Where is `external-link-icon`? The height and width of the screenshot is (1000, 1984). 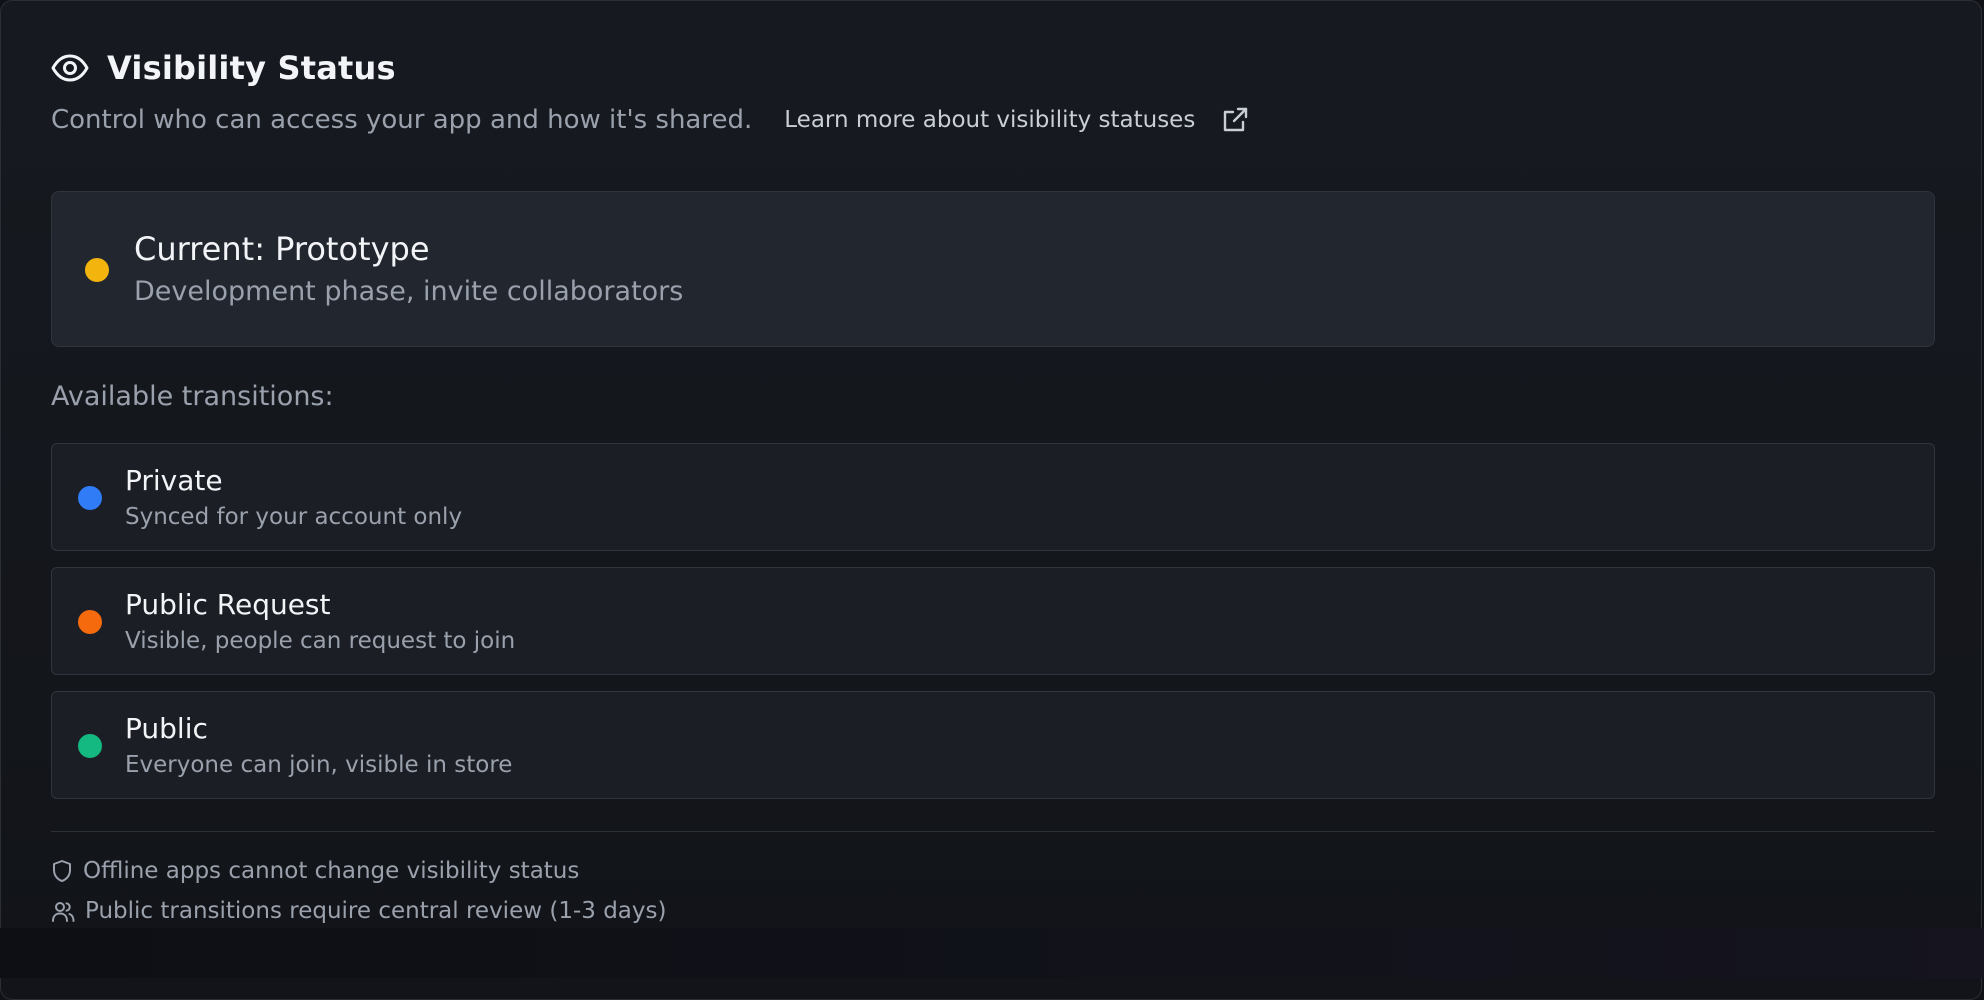
external-link-icon is located at coordinates (1235, 120).